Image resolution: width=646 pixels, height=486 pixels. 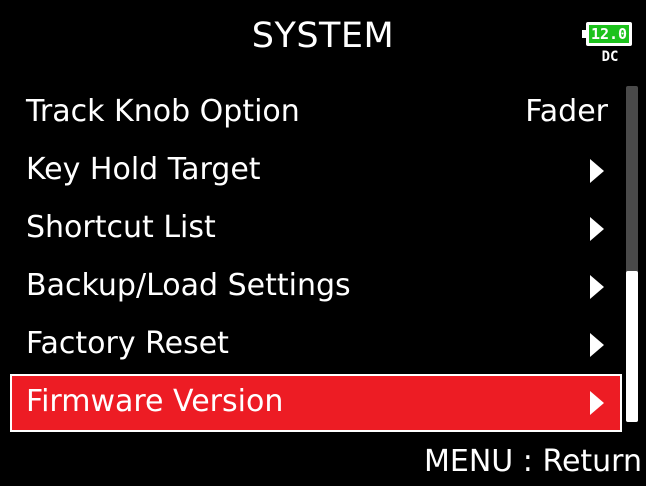 I want to click on battery-indicator: 12.0 DC, so click(x=611, y=46).